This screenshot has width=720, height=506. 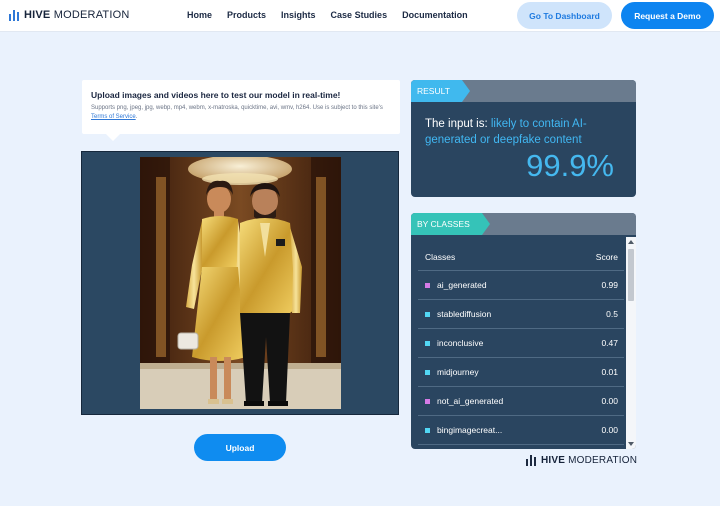 What do you see at coordinates (521, 372) in the screenshot?
I see `table-row: midjourney 0.01` at bounding box center [521, 372].